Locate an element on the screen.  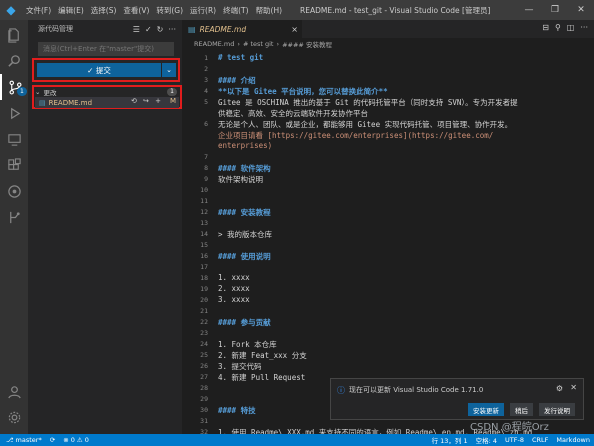
notification-message: 现在可以更新 Visual Studio Code 1.71.0 is located at coordinates (416, 390).